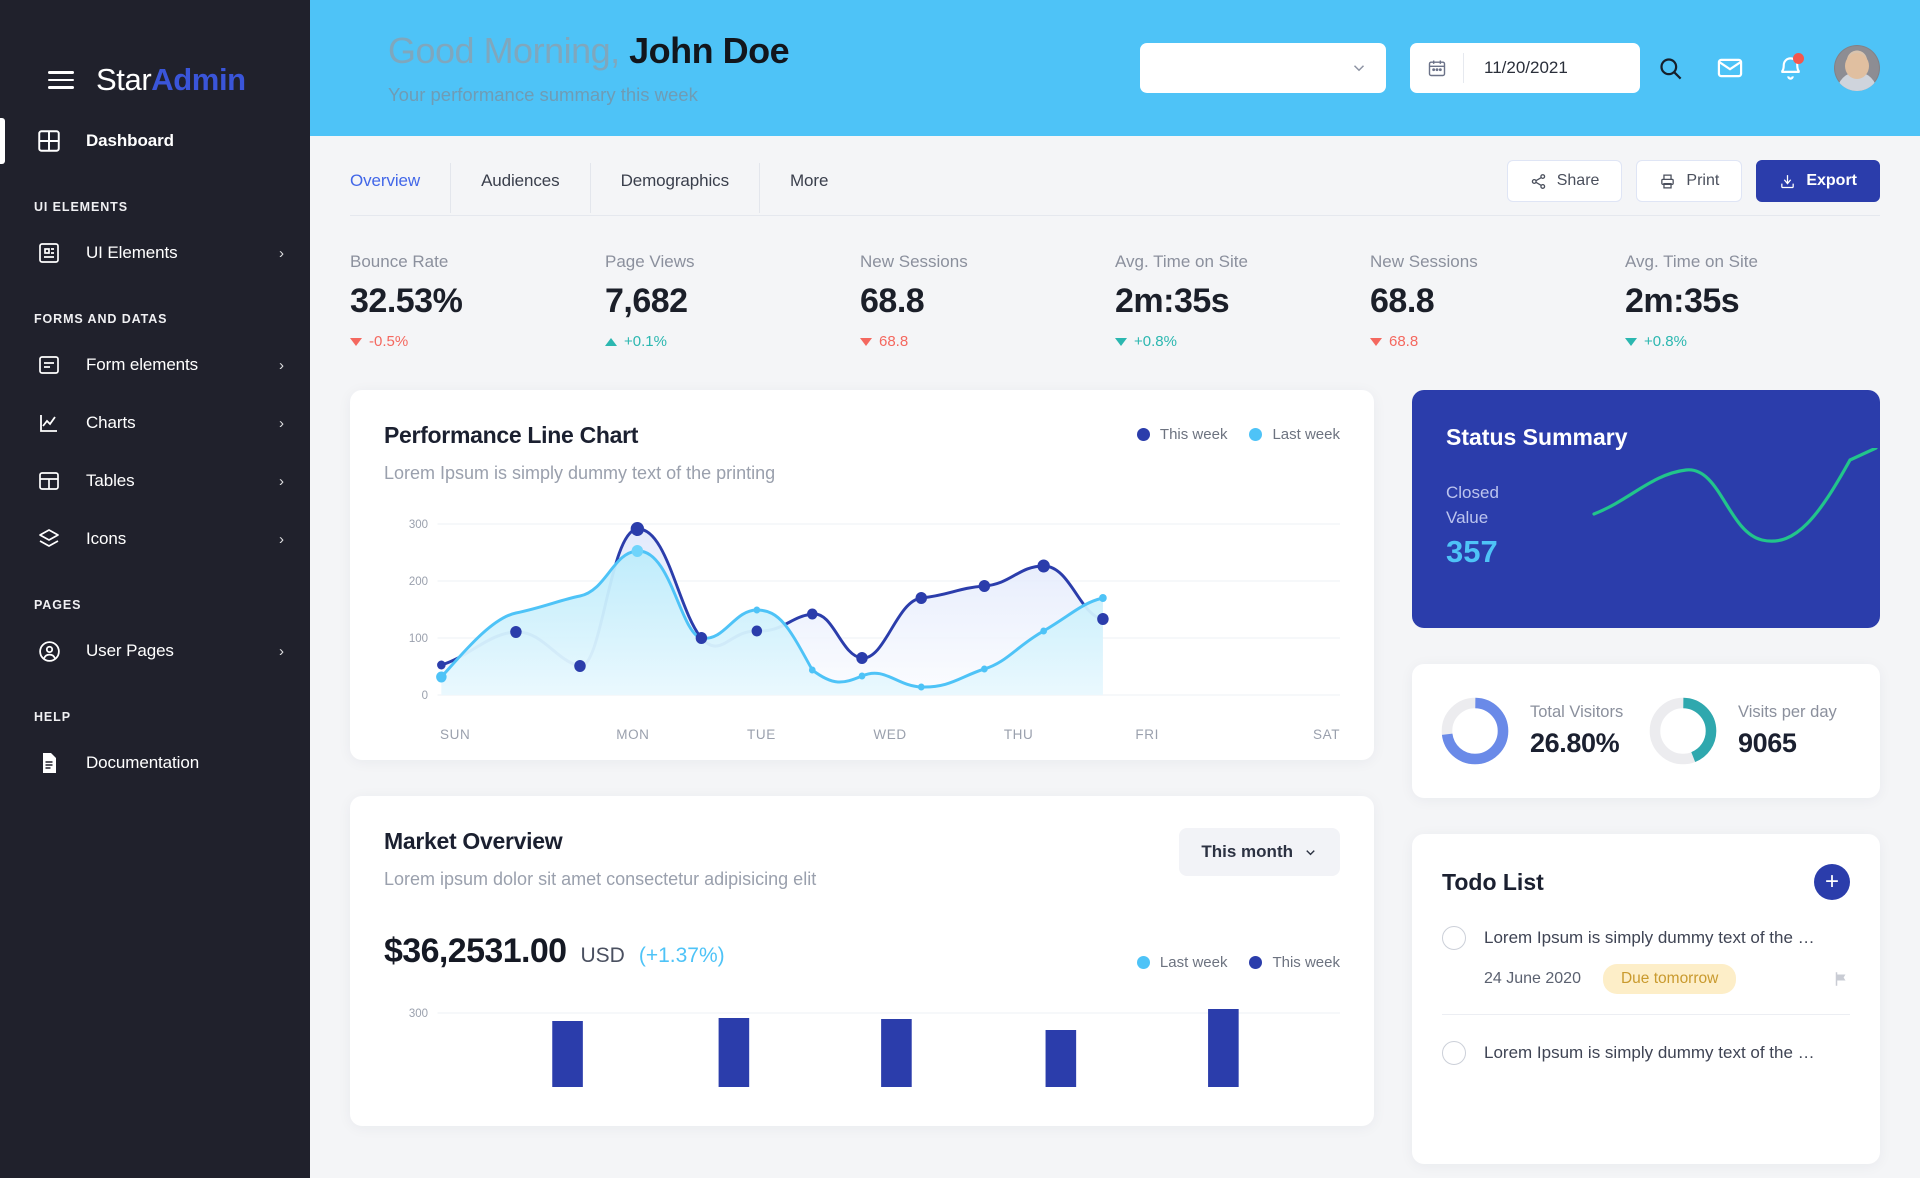 This screenshot has height=1178, width=1920. What do you see at coordinates (1841, 979) in the screenshot?
I see `flag-icon` at bounding box center [1841, 979].